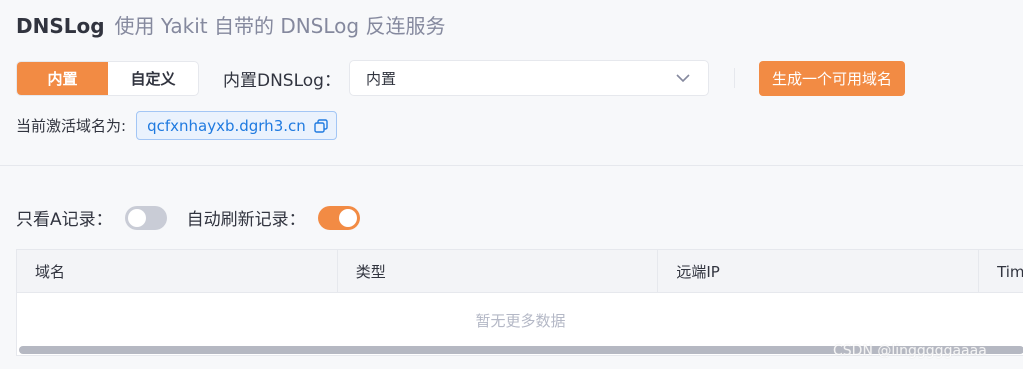 The height and width of the screenshot is (369, 1023). What do you see at coordinates (226, 125) in the screenshot?
I see `active-domain-value: qcfxnhayxb.dgrh3.cn` at bounding box center [226, 125].